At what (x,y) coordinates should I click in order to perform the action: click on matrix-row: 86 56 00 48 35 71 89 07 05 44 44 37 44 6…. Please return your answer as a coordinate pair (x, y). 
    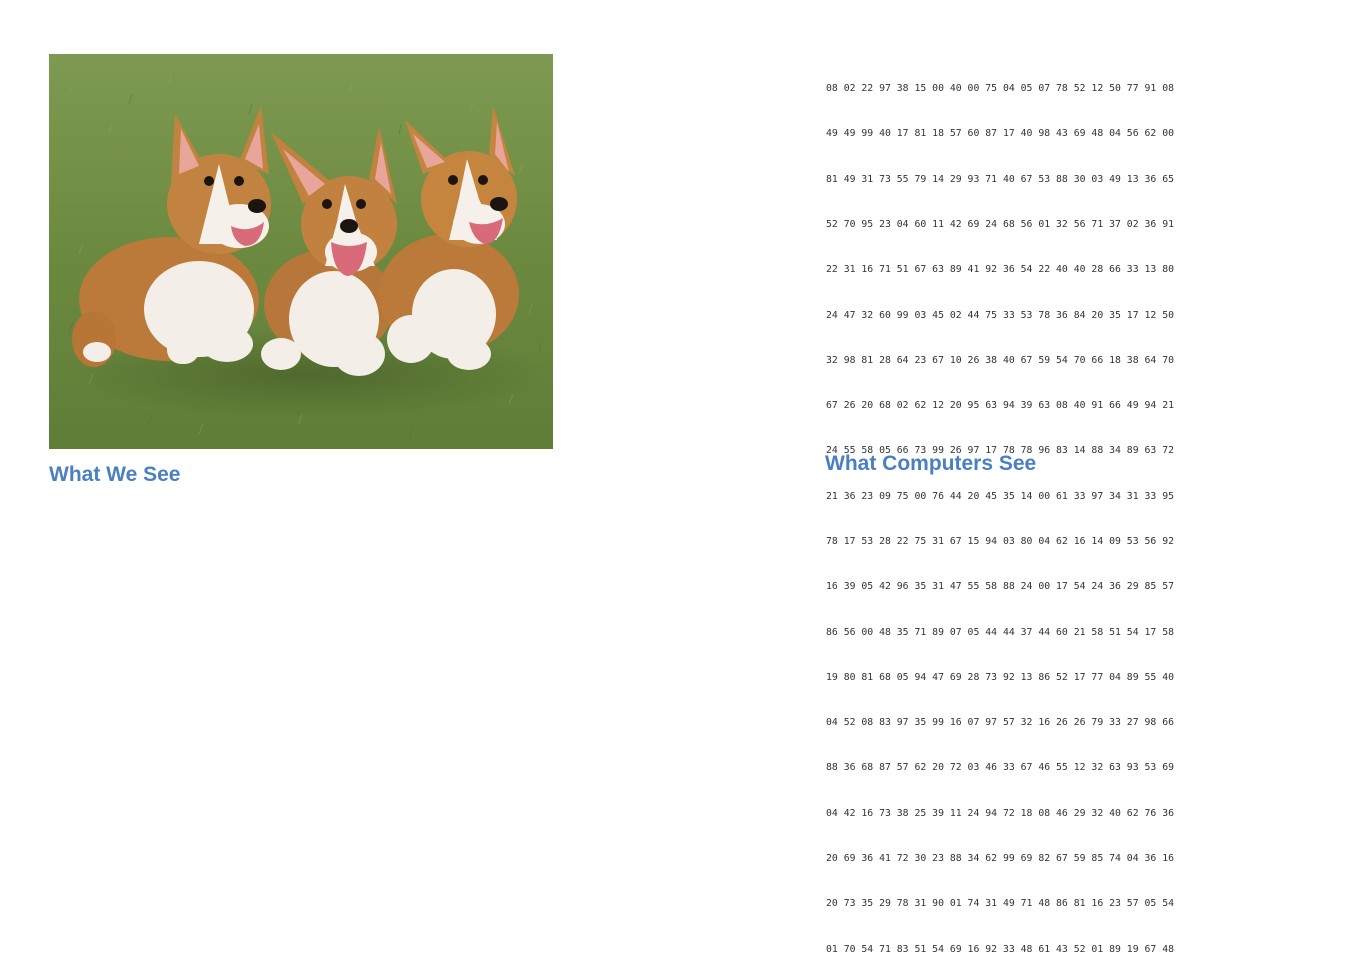
    Looking at the image, I should click on (1000, 632).